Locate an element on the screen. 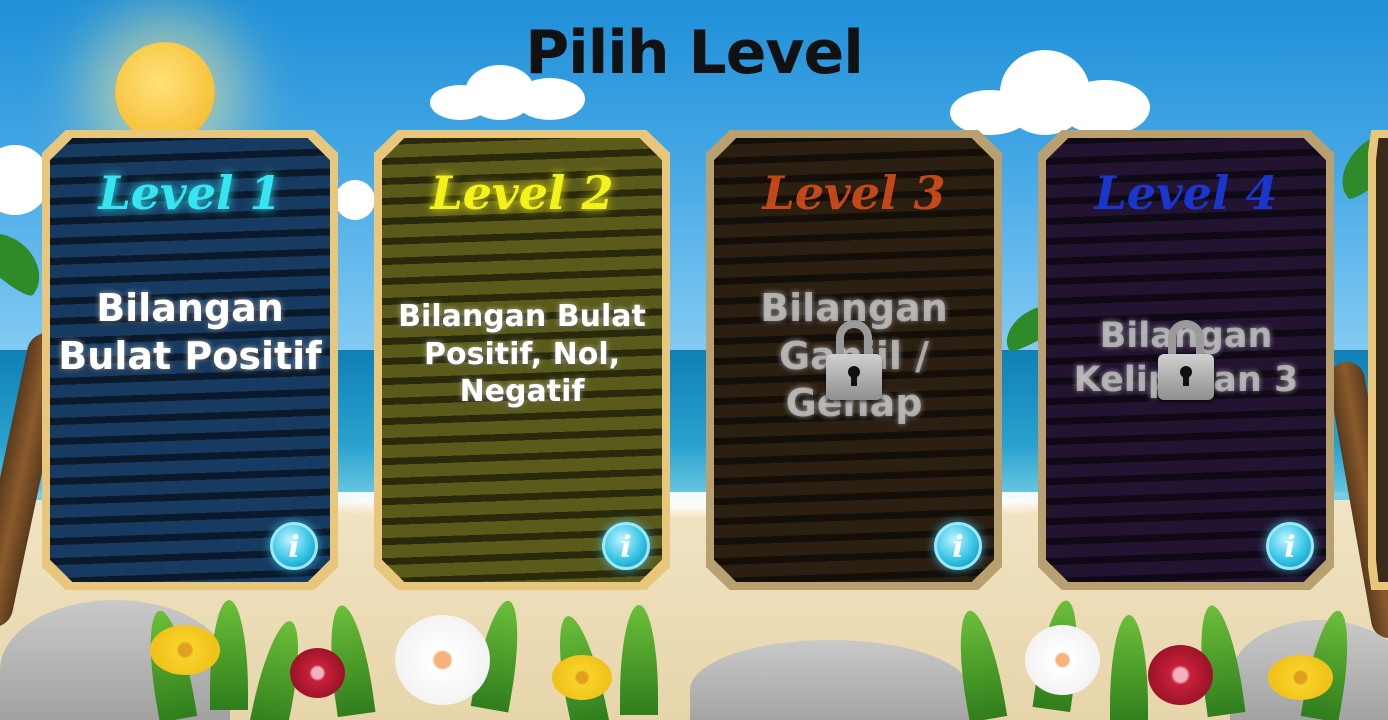 The image size is (1388, 720). level-card-1: Level 1 Bilangan Bulat Positif i is located at coordinates (190, 360).